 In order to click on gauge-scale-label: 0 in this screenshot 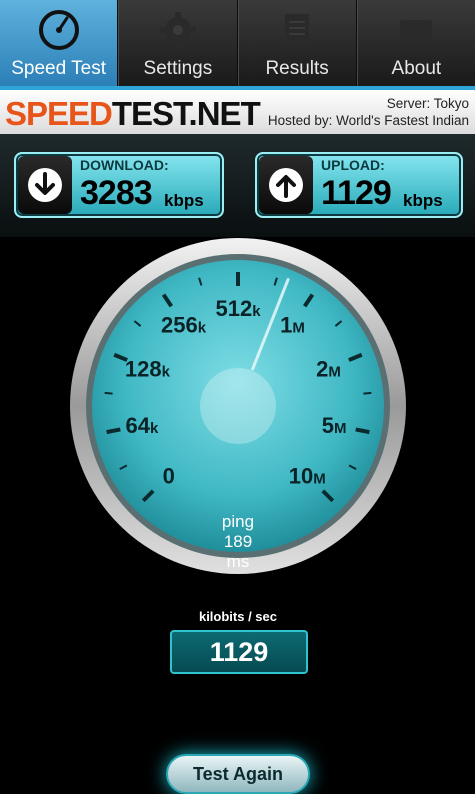, I will do `click(169, 475)`.